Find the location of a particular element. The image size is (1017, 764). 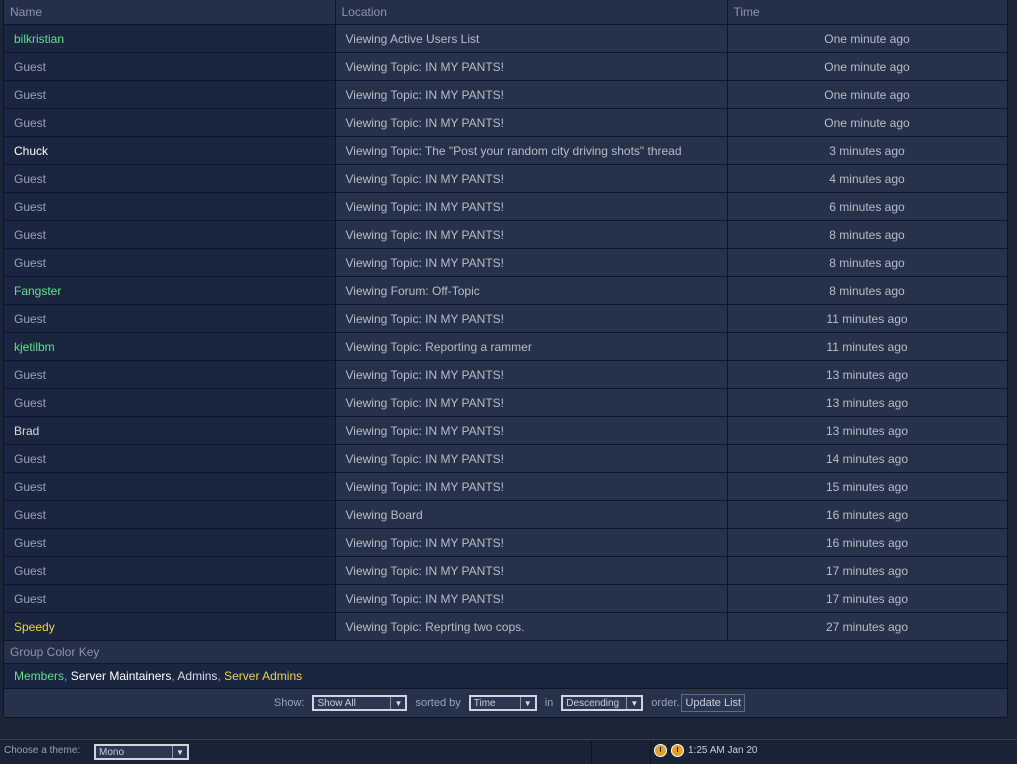

table-row: Guest Viewing Board 16 minutes ago is located at coordinates (506, 514).